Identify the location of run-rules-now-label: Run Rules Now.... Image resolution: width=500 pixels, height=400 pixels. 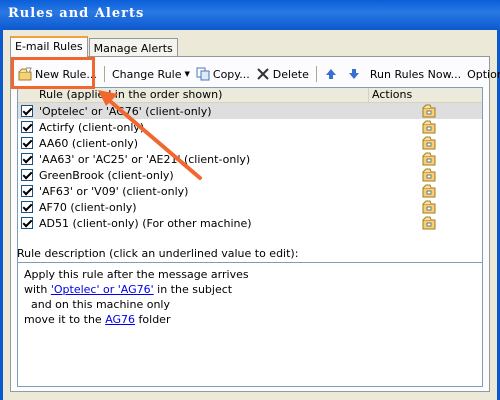
(415, 74).